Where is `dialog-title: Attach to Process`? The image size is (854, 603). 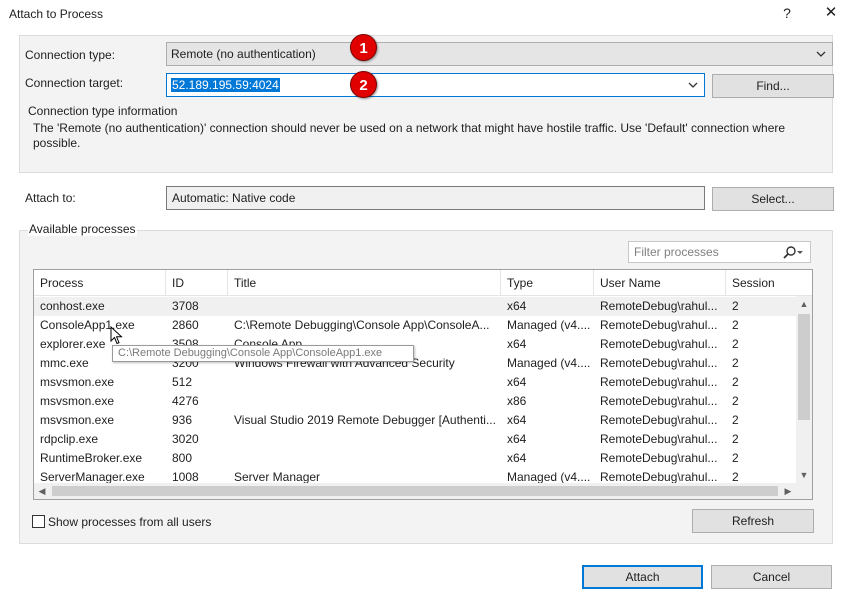
dialog-title: Attach to Process is located at coordinates (56, 14).